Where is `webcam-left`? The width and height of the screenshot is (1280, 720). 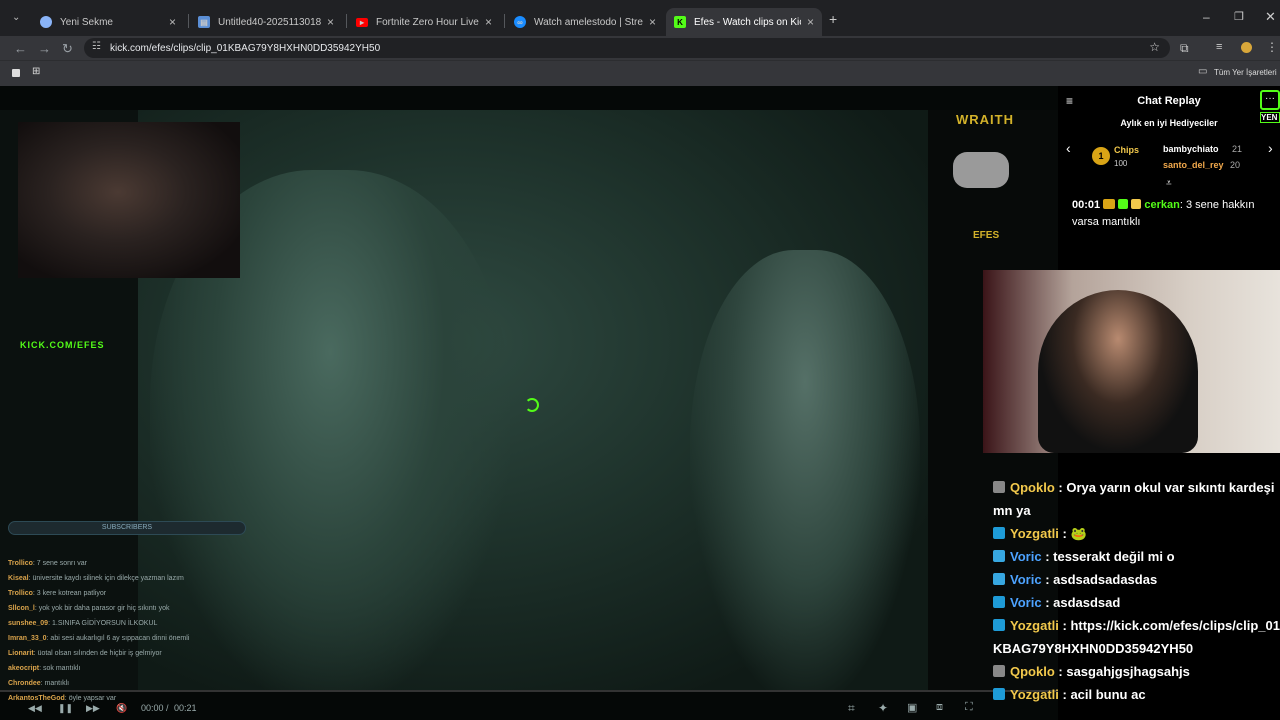
webcam-left is located at coordinates (129, 200).